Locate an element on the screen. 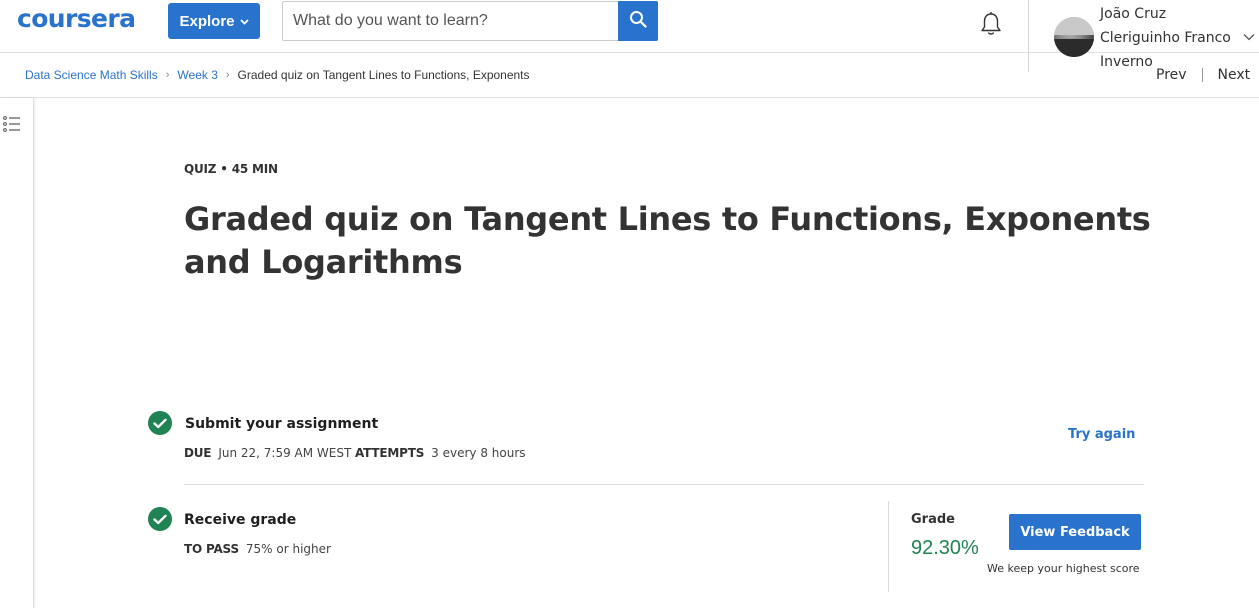 The image size is (1259, 608). to-pass-info: TO PASS 75% or higher is located at coordinates (257, 549).